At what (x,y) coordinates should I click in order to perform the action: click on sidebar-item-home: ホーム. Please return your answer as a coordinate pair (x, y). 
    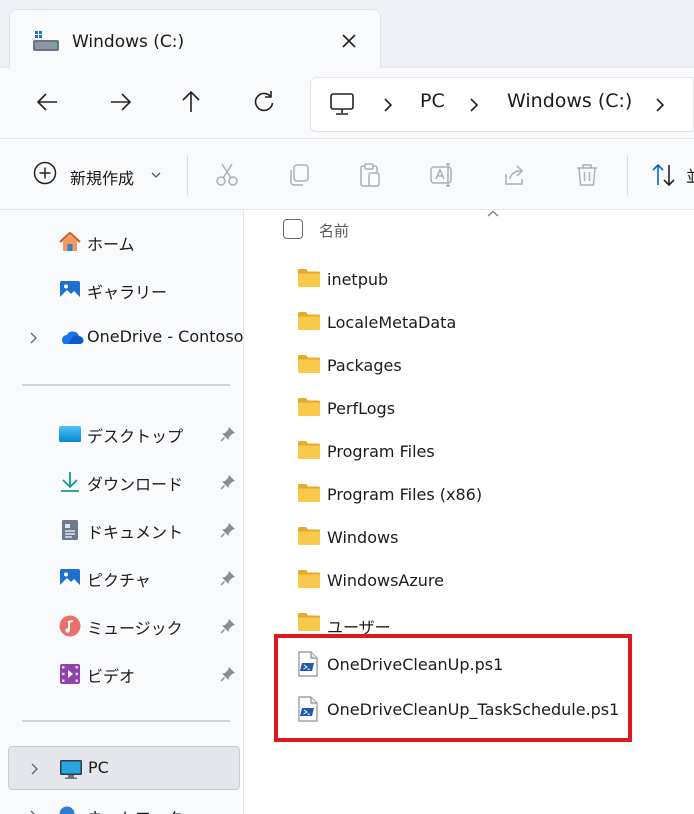
    Looking at the image, I should click on (124, 242).